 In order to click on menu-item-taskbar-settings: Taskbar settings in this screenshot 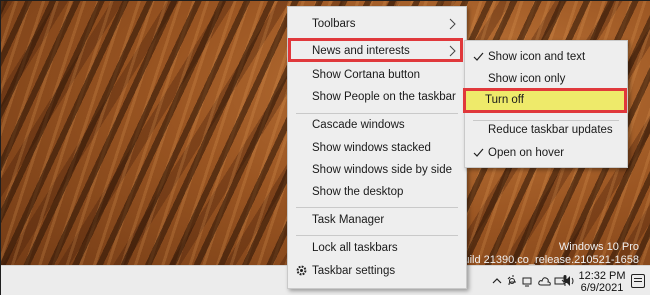, I will do `click(377, 271)`.